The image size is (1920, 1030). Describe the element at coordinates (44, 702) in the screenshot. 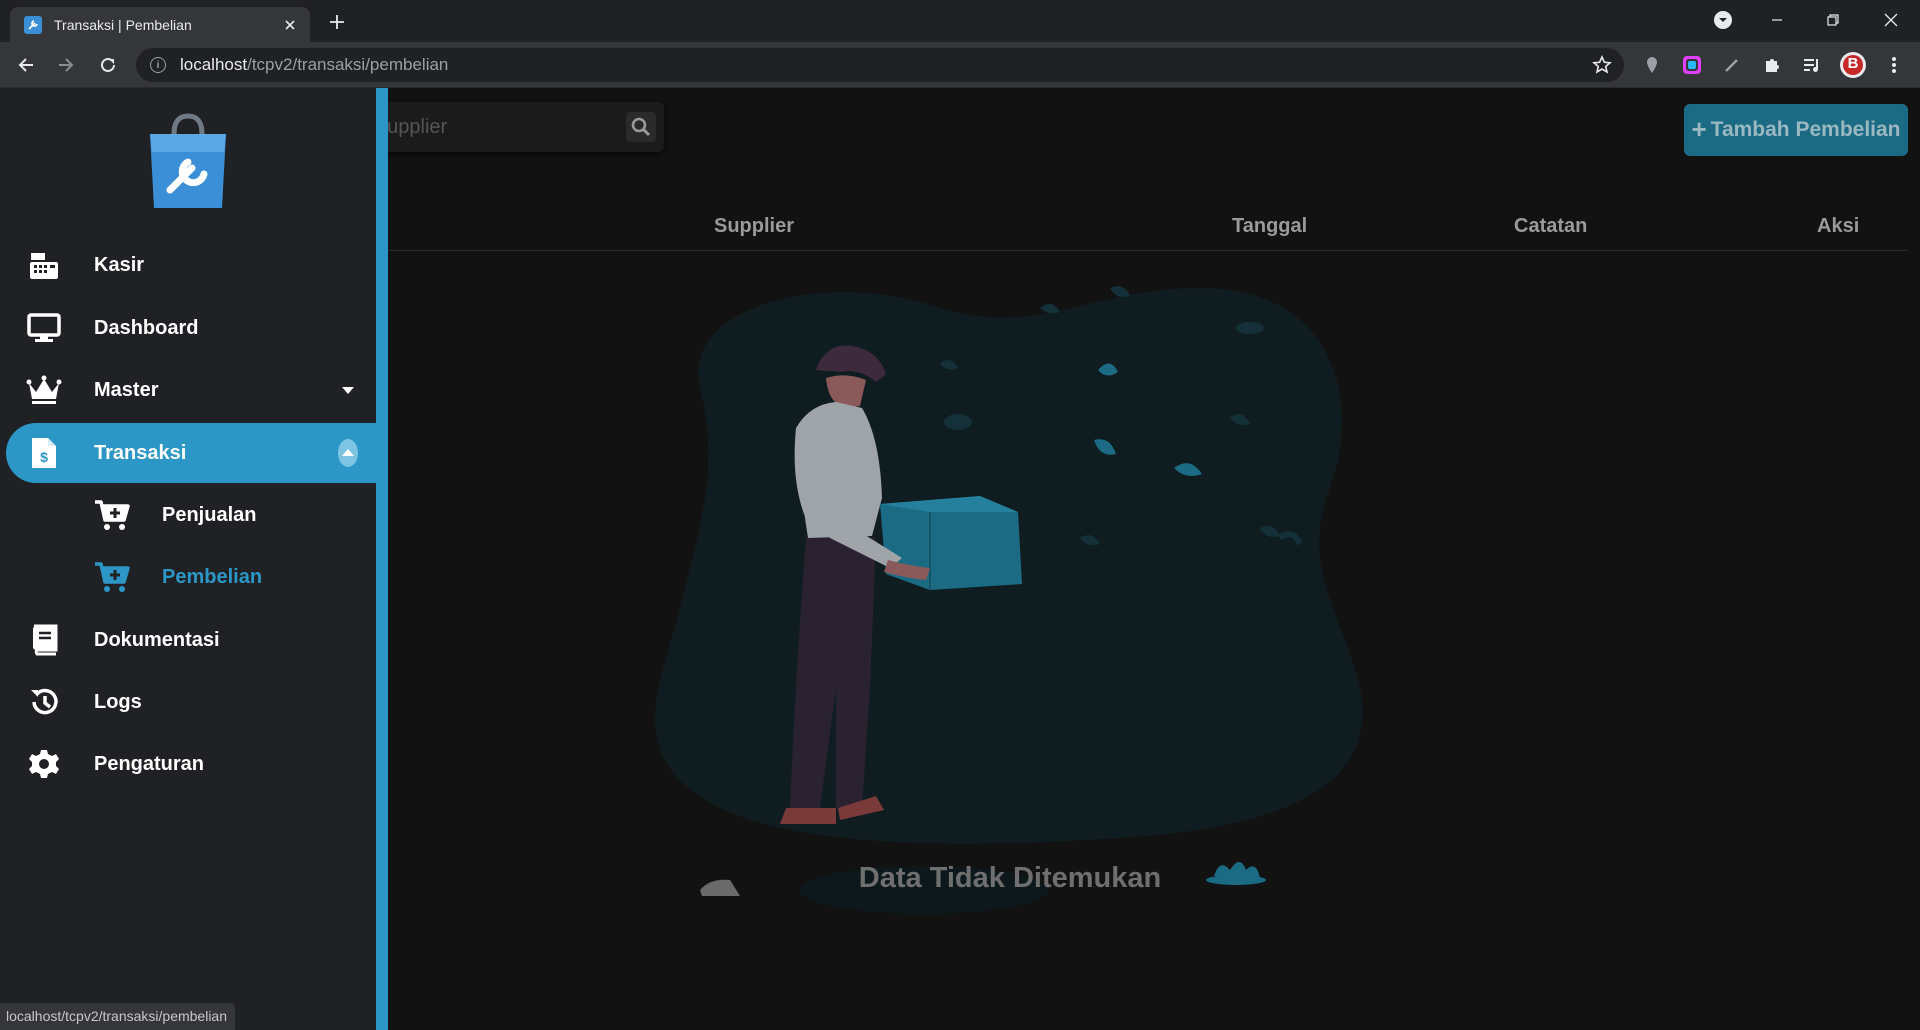

I see `history-icon` at that location.